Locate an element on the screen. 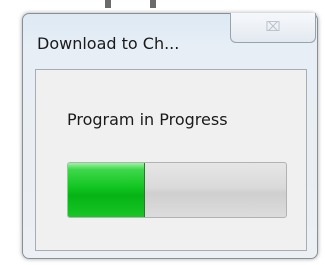 Image resolution: width=325 pixels, height=265 pixels. close-button: ⌧ is located at coordinates (273, 28).